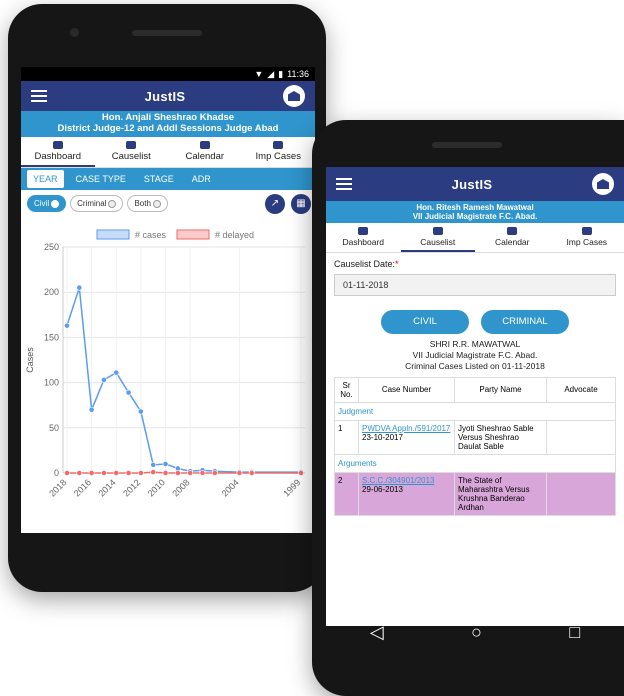 The width and height of the screenshot is (624, 696). I want to click on group-judgment: Judgment, so click(475, 411).